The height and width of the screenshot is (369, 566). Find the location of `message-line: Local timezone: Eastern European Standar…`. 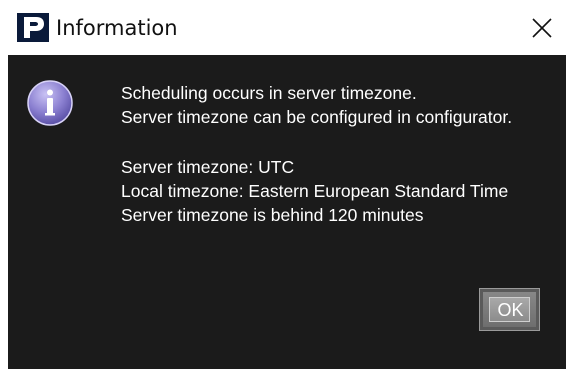

message-line: Local timezone: Eastern European Standar… is located at coordinates (315, 191).